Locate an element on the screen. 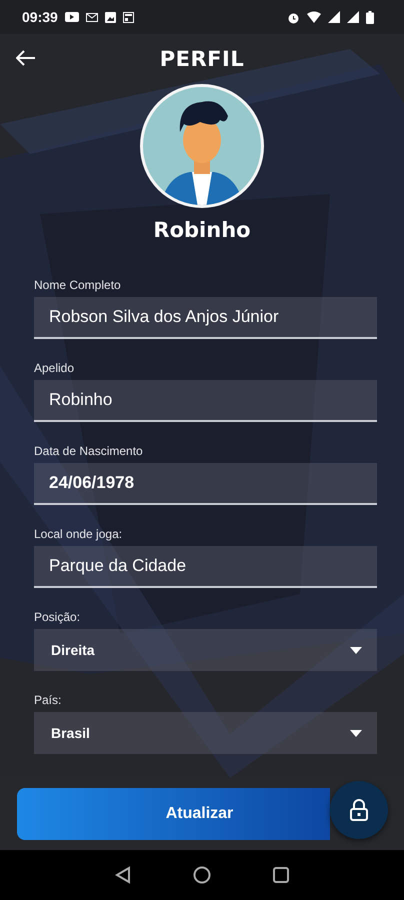 The height and width of the screenshot is (900, 404). field-label: Nome Completo is located at coordinates (78, 285).